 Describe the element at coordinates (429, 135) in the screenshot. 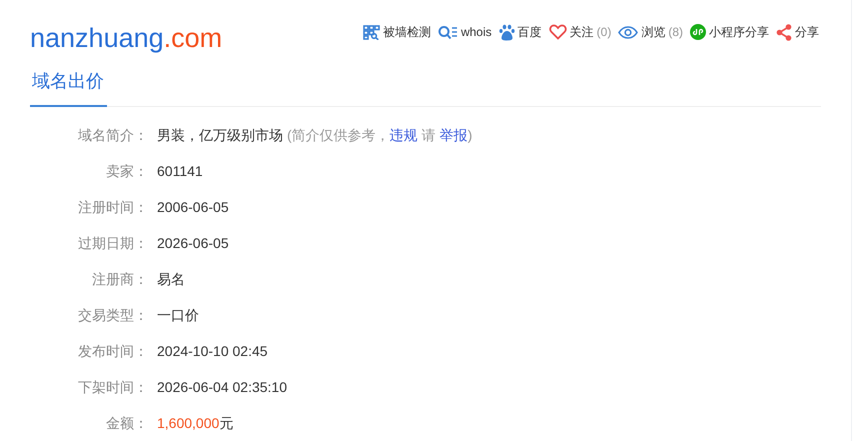

I see `note-text: 请` at that location.